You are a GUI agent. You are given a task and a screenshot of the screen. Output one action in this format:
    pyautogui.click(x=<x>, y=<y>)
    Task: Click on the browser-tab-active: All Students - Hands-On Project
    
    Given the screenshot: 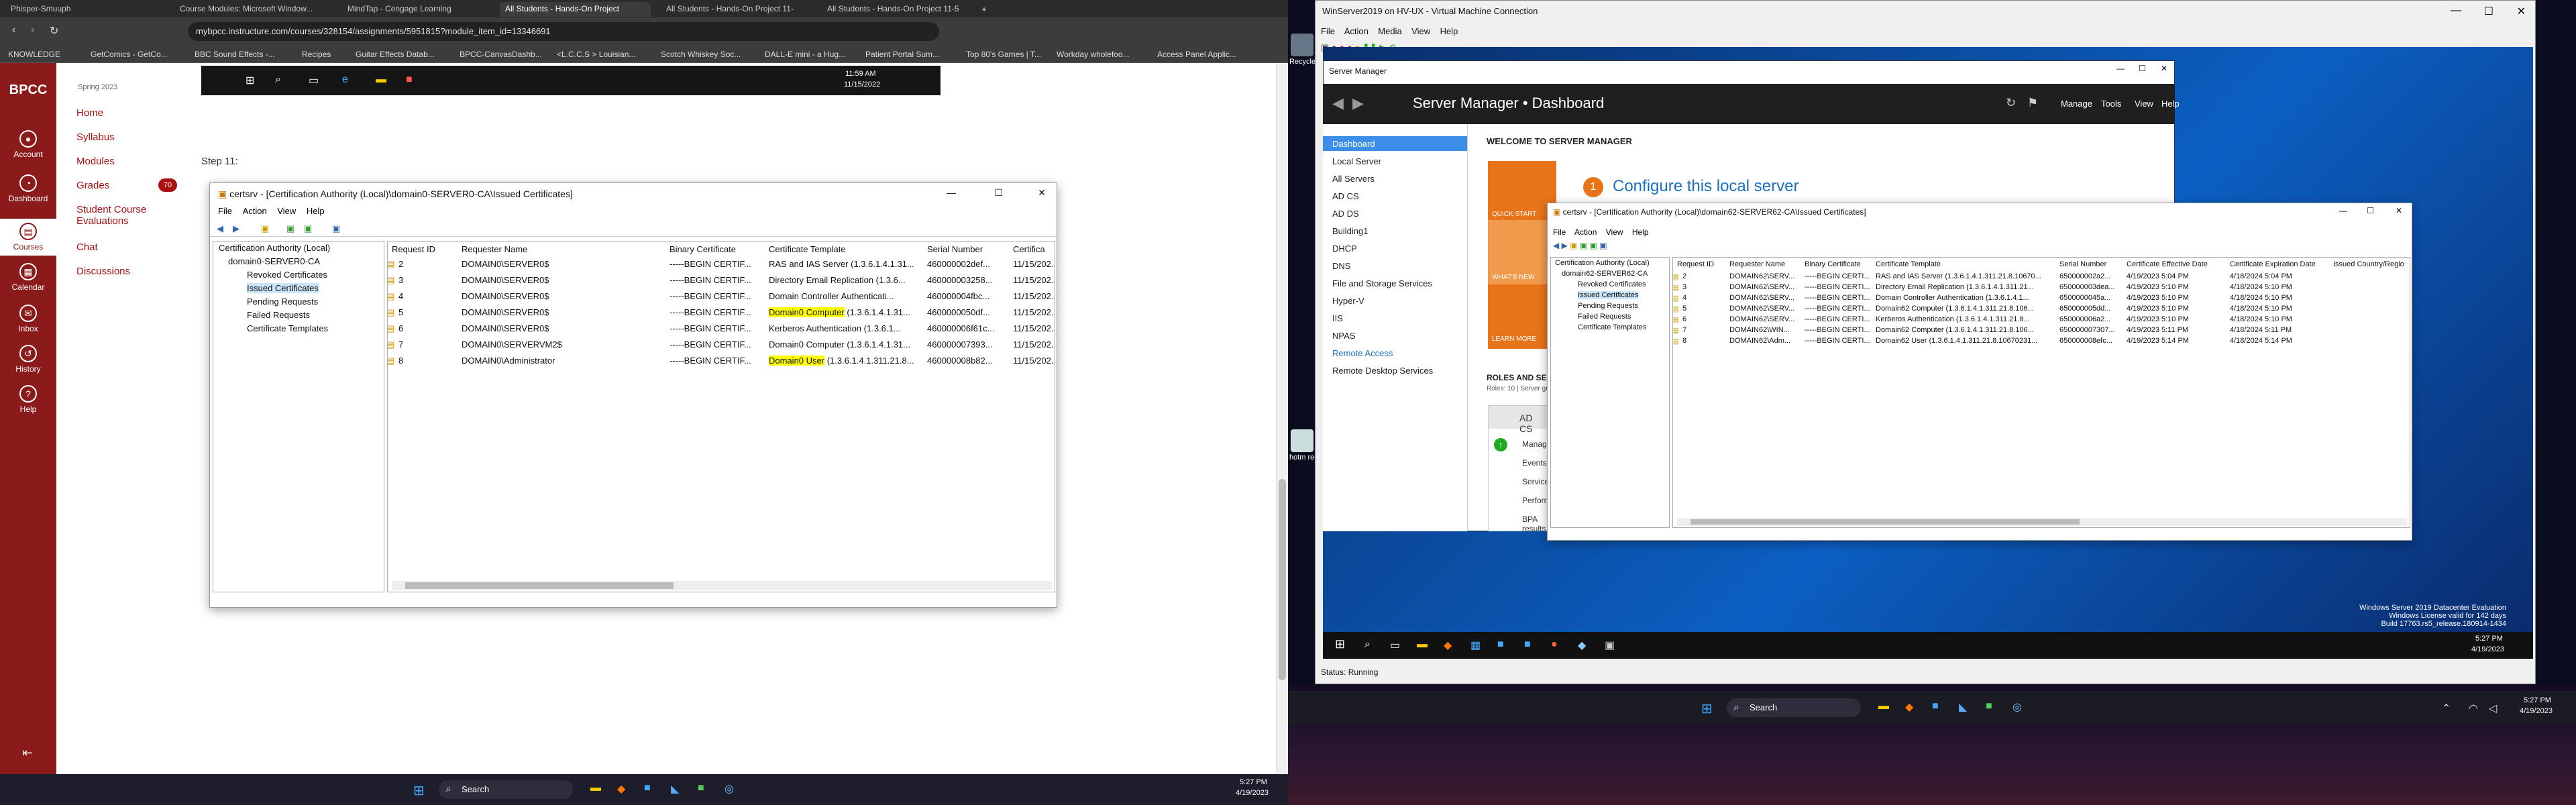 What is the action you would take?
    pyautogui.click(x=575, y=9)
    